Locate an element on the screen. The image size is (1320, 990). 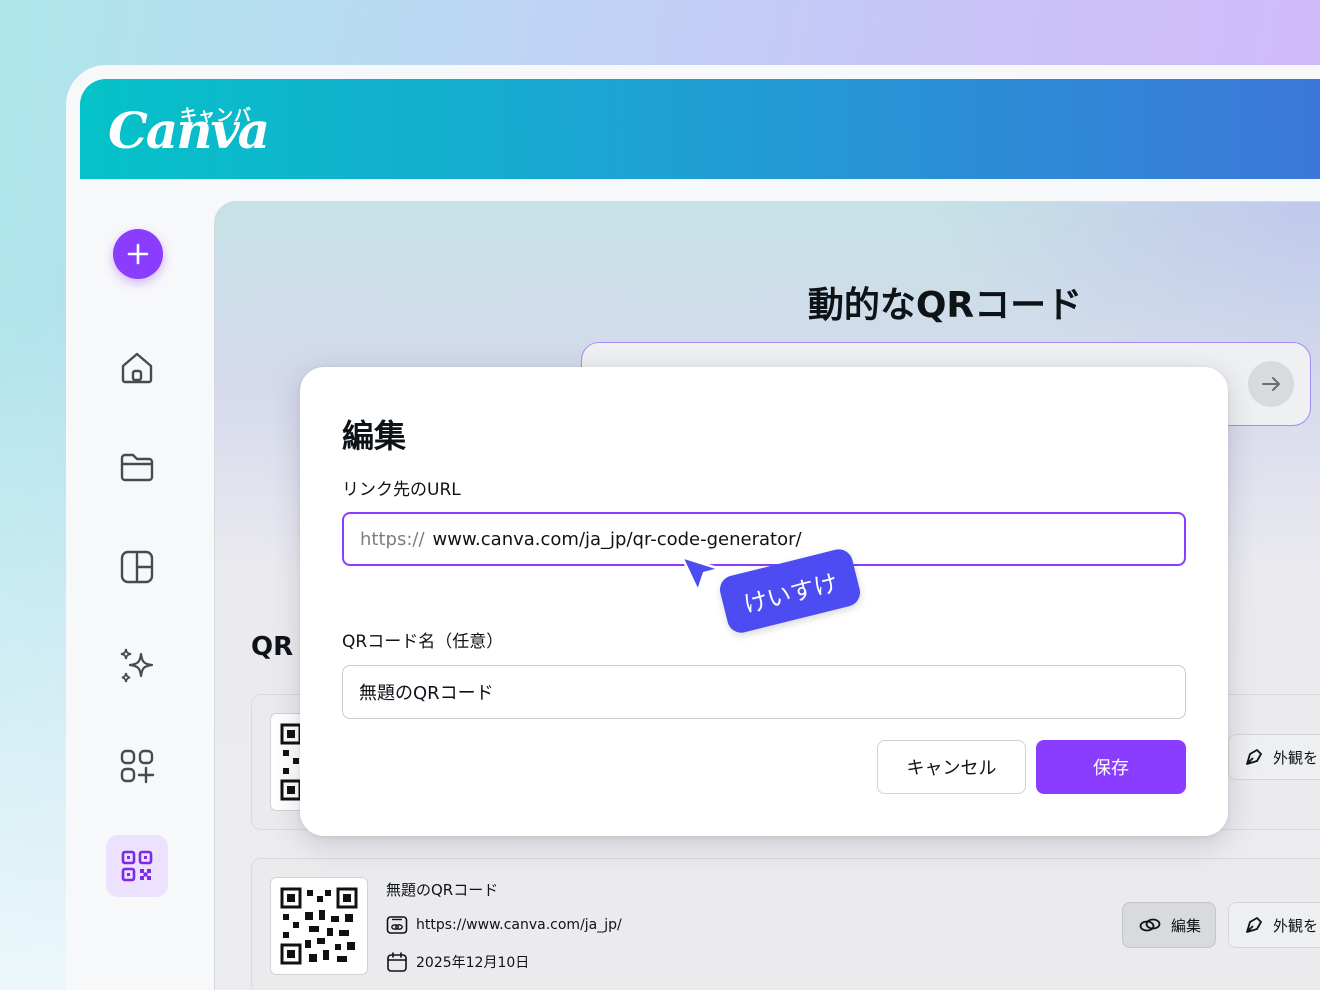
qr-card-date: 2025年12月10日 is located at coordinates (457, 962).